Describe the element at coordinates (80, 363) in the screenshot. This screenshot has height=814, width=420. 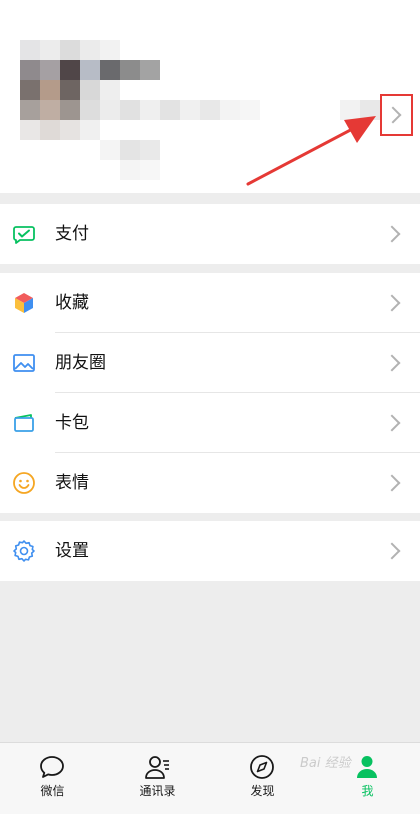
I see `menu-item-moments-label: 朋友圈` at that location.